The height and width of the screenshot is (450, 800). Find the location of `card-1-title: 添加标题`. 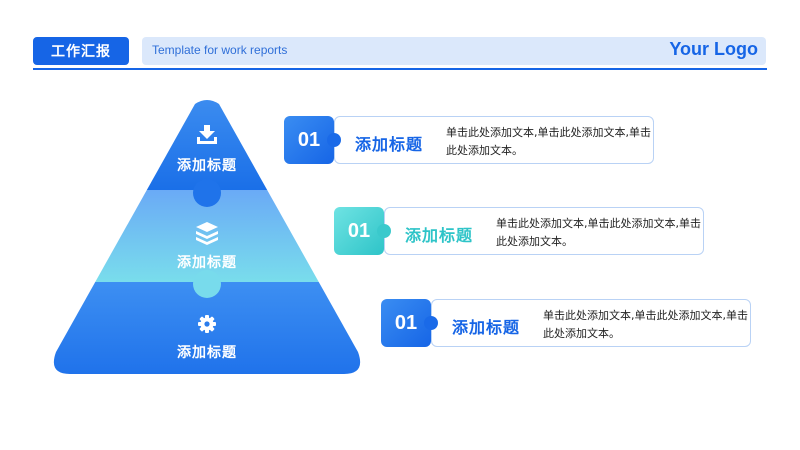

card-1-title: 添加标题 is located at coordinates (389, 144).